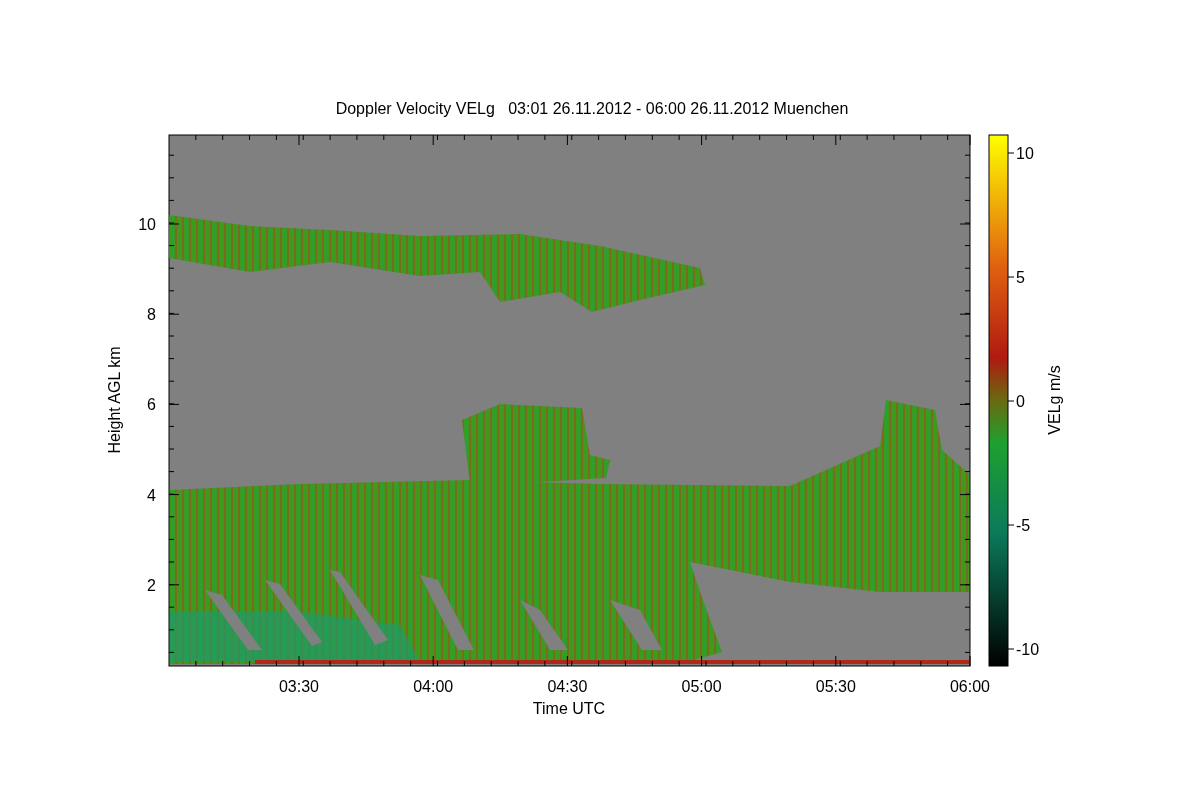 The width and height of the screenshot is (1200, 800). I want to click on x-tick-label: 05:00, so click(701, 686).